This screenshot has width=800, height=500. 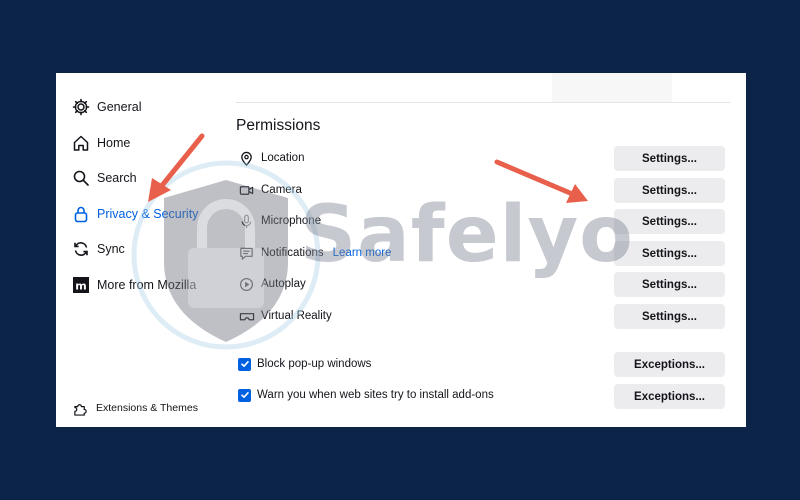 I want to click on mozilla-icon: m, so click(x=81, y=285).